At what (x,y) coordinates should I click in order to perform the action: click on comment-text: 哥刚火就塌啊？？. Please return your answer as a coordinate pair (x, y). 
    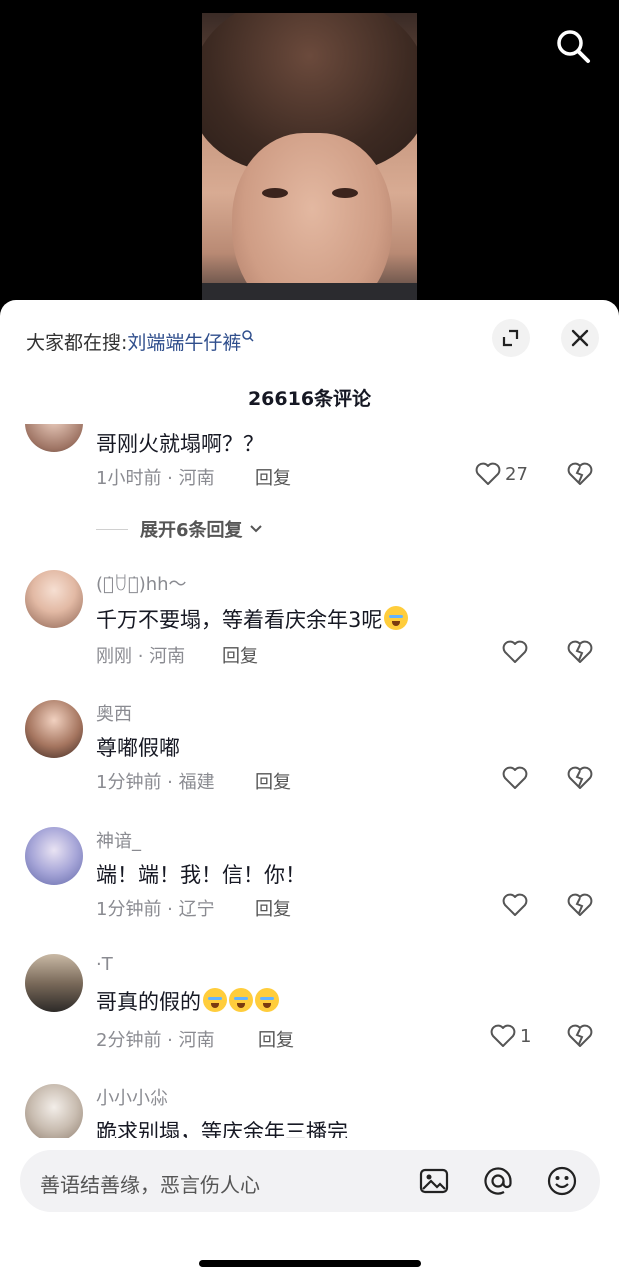
    Looking at the image, I should click on (180, 444).